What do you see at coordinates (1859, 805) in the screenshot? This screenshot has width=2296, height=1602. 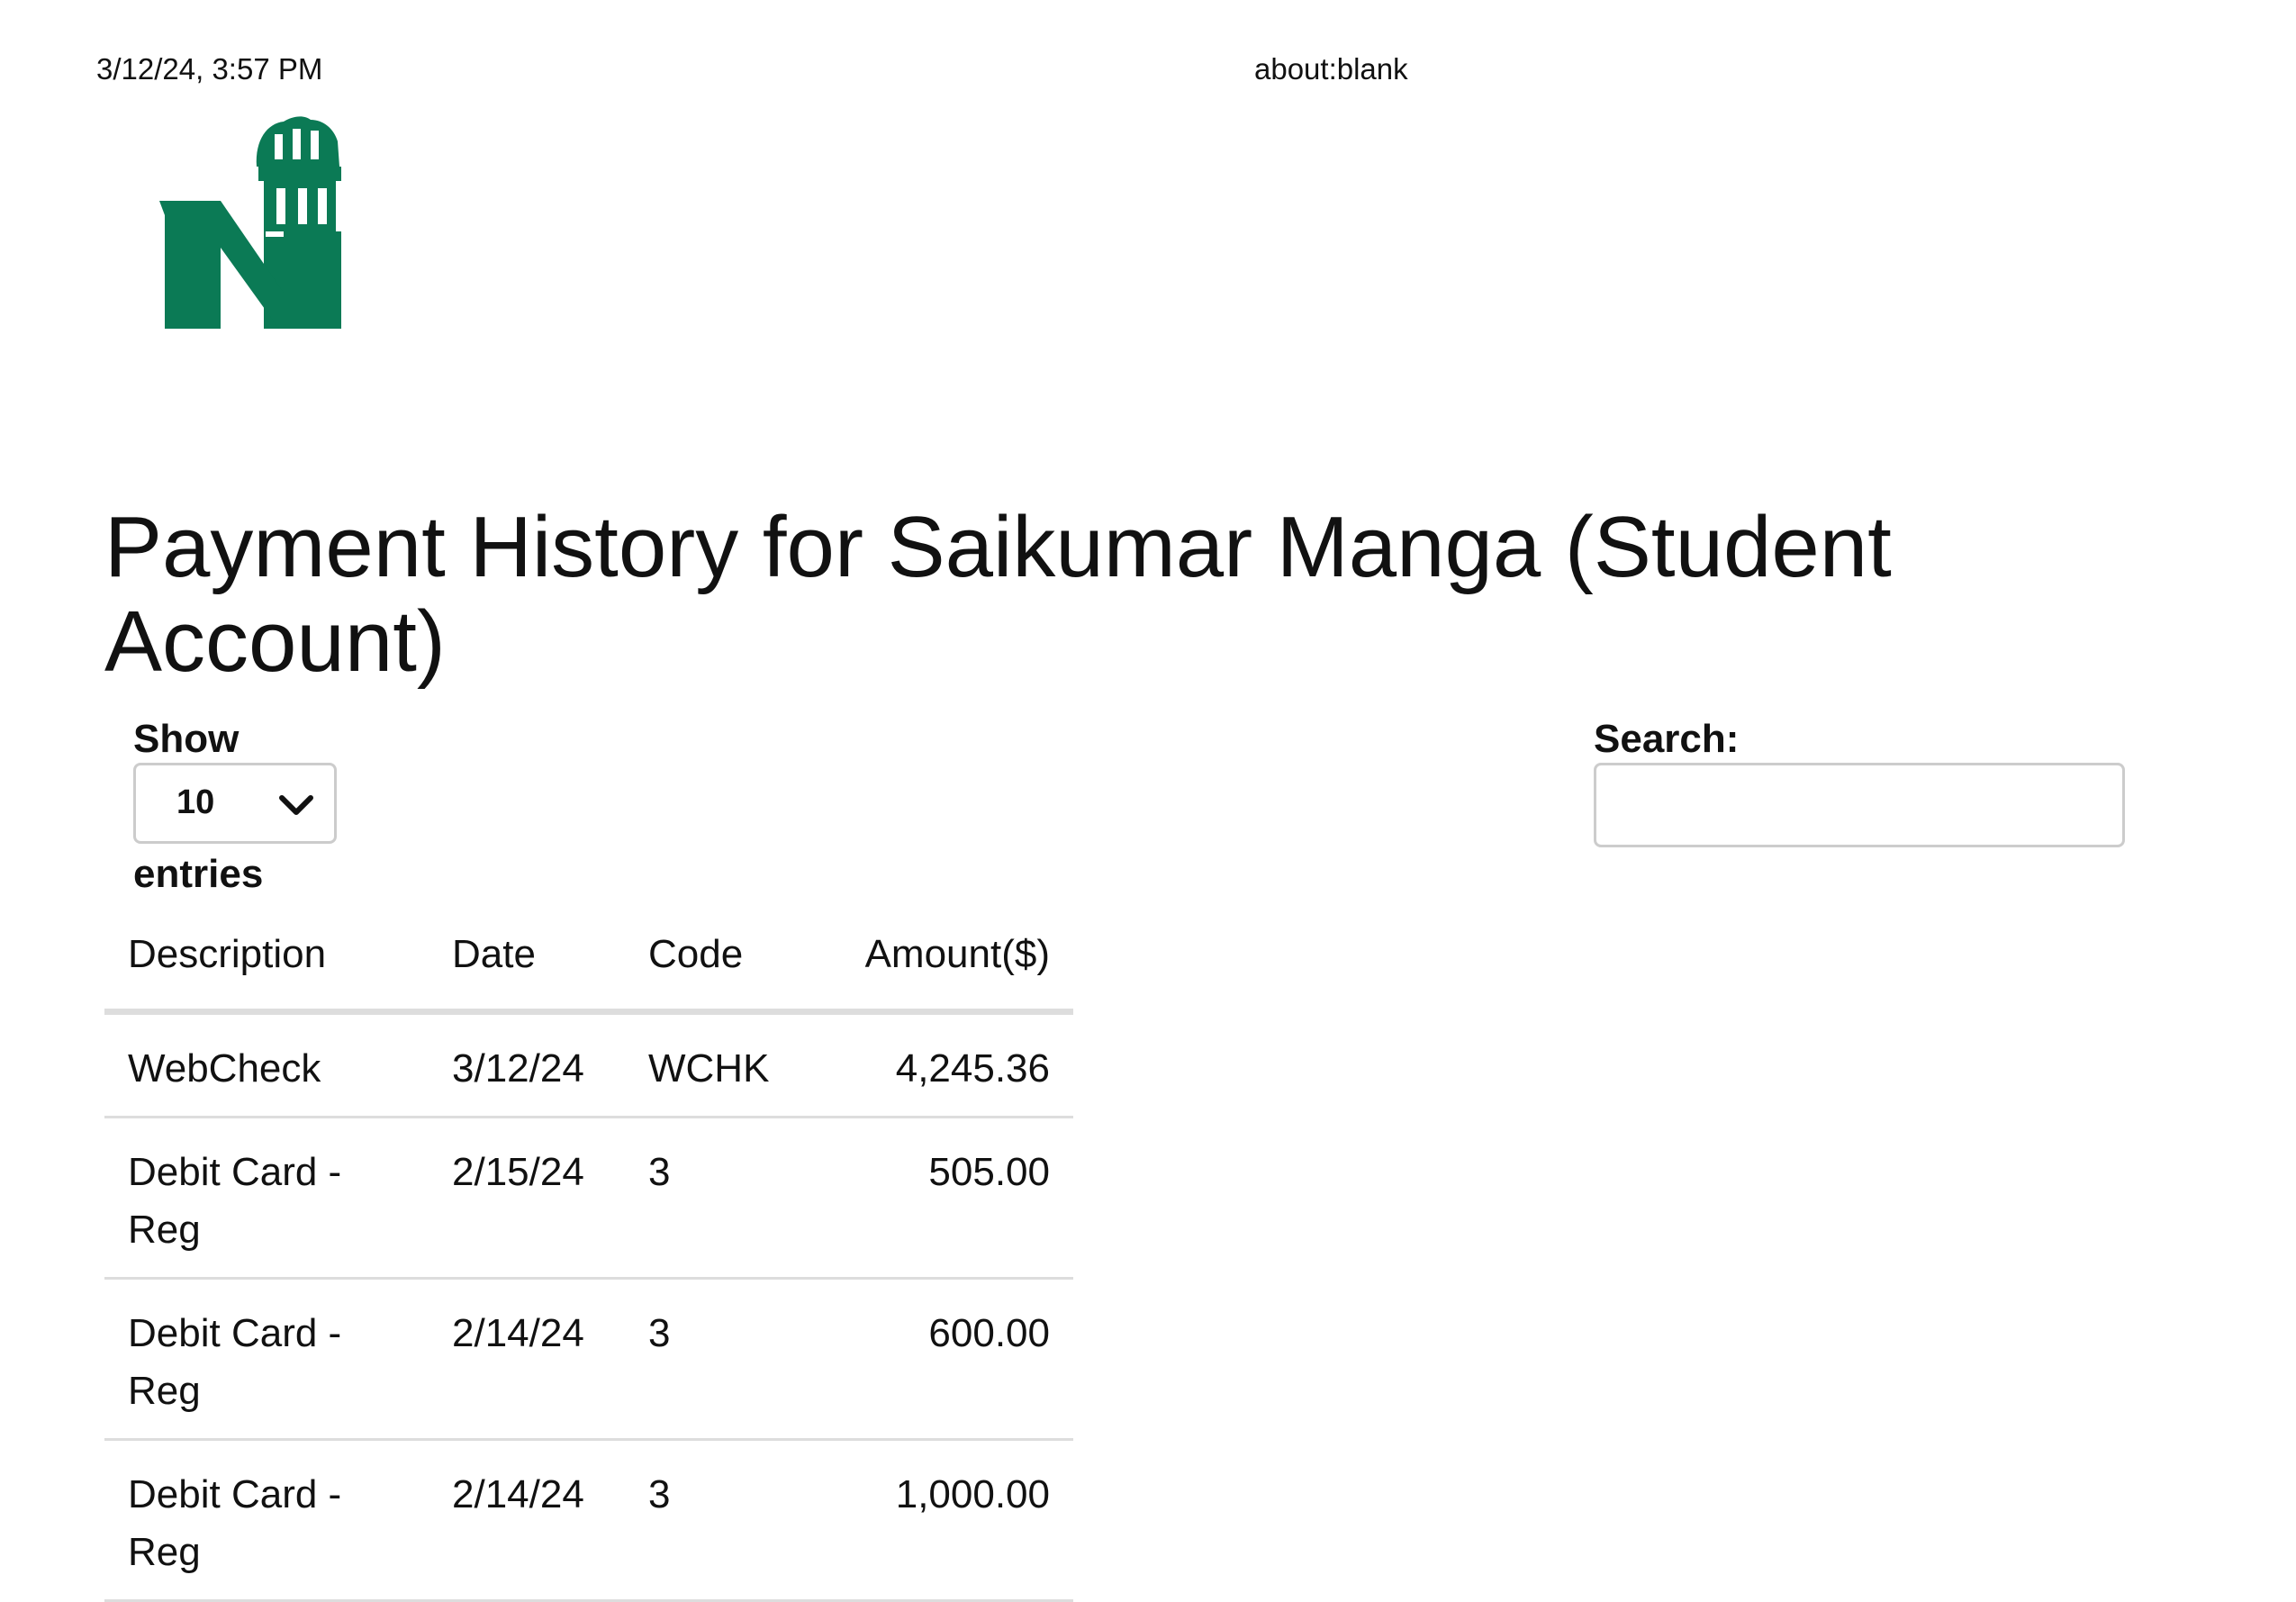 I see `search-input` at bounding box center [1859, 805].